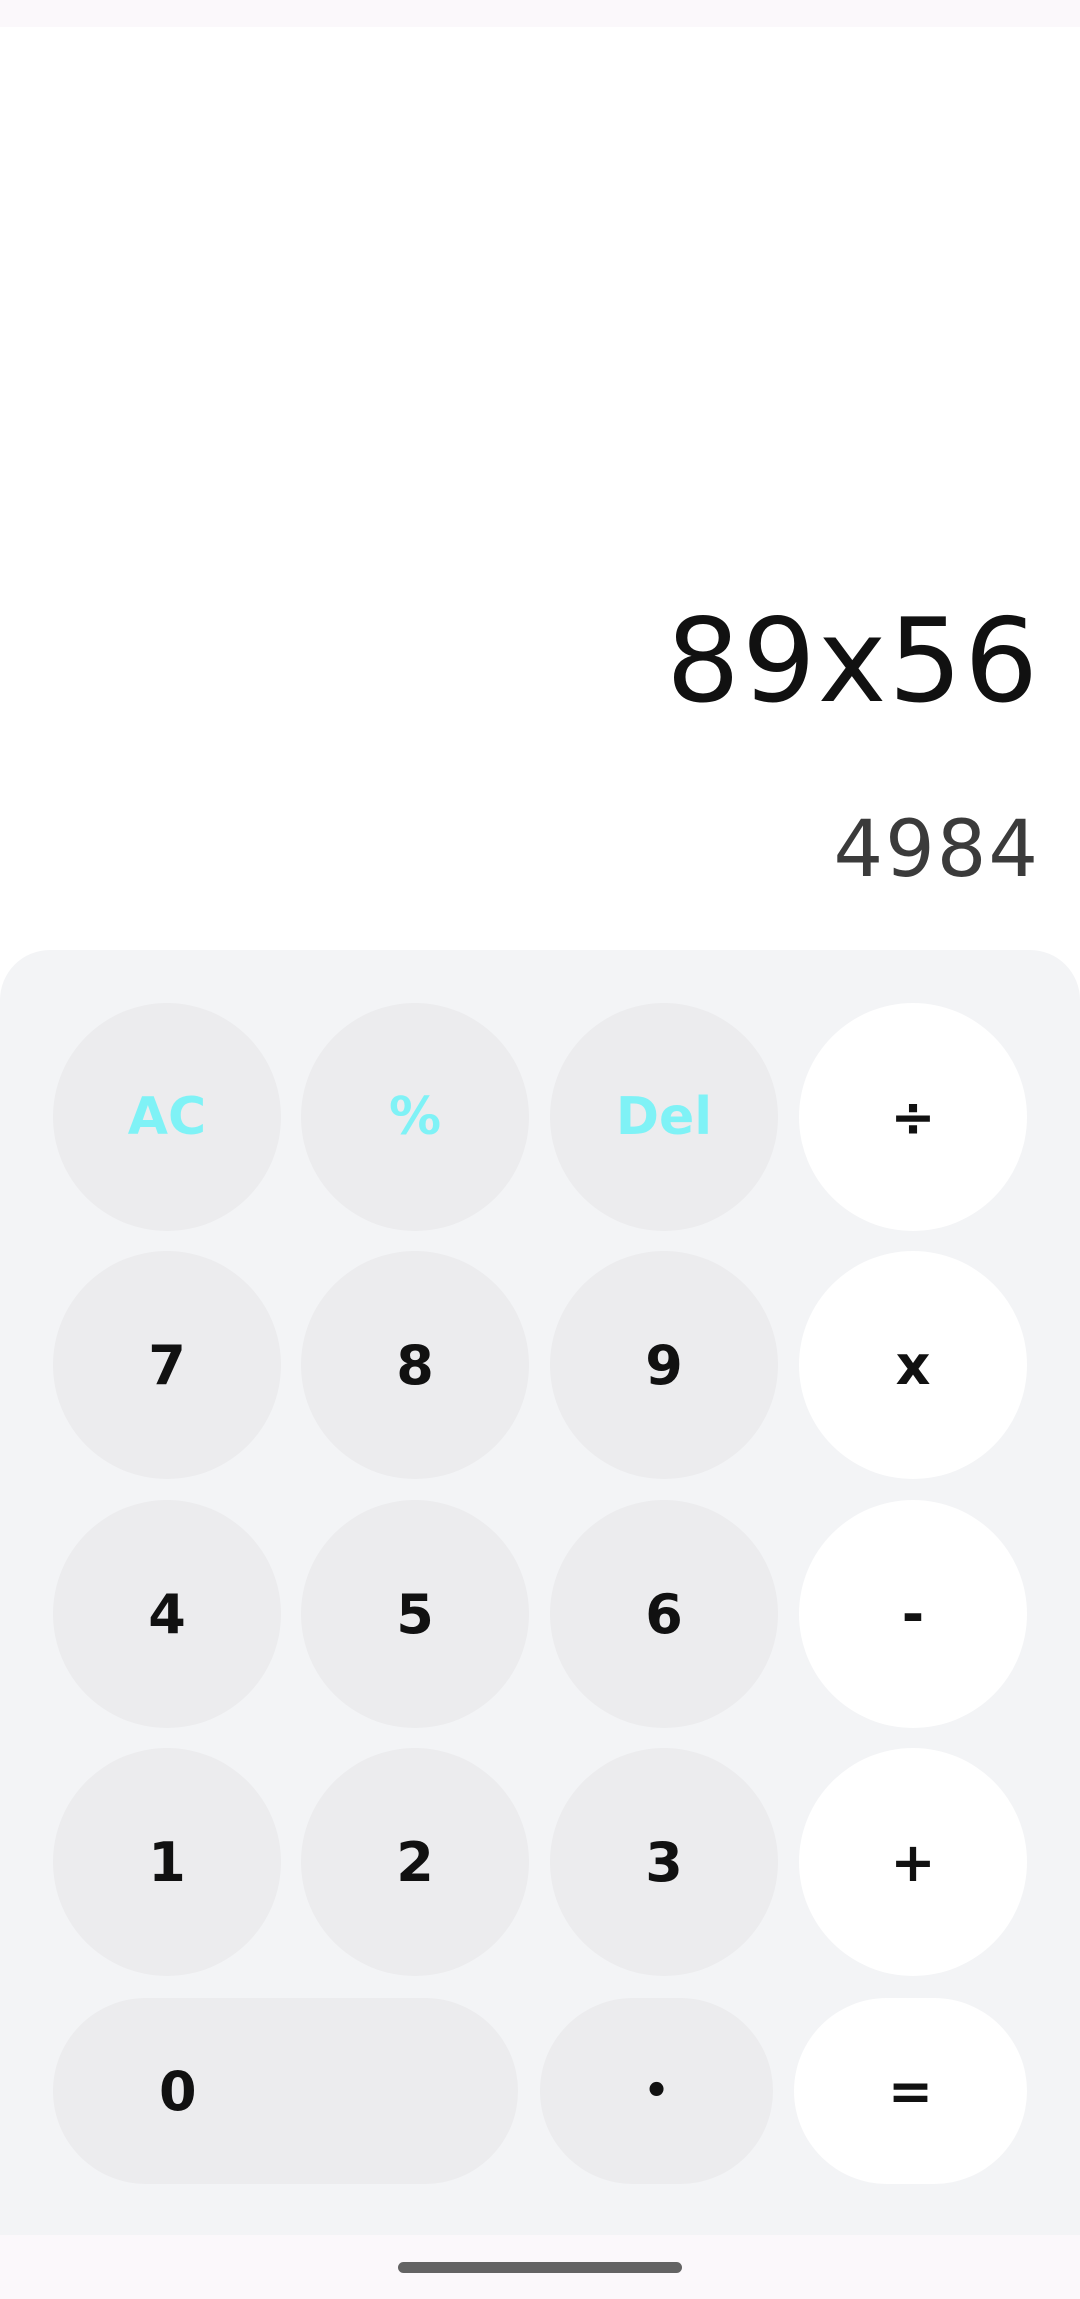  Describe the element at coordinates (415, 1365) in the screenshot. I see `digit-8-button: 8` at that location.